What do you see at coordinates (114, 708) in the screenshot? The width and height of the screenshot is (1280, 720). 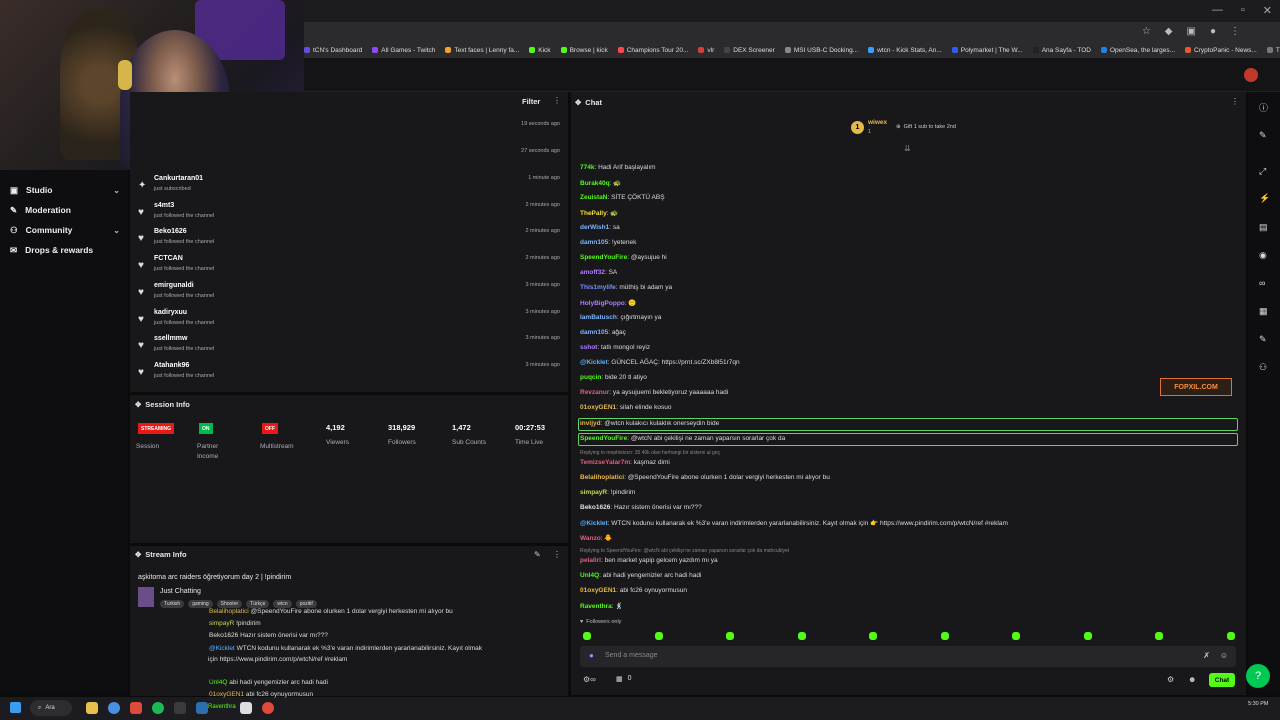 I see `chrome-icon` at bounding box center [114, 708].